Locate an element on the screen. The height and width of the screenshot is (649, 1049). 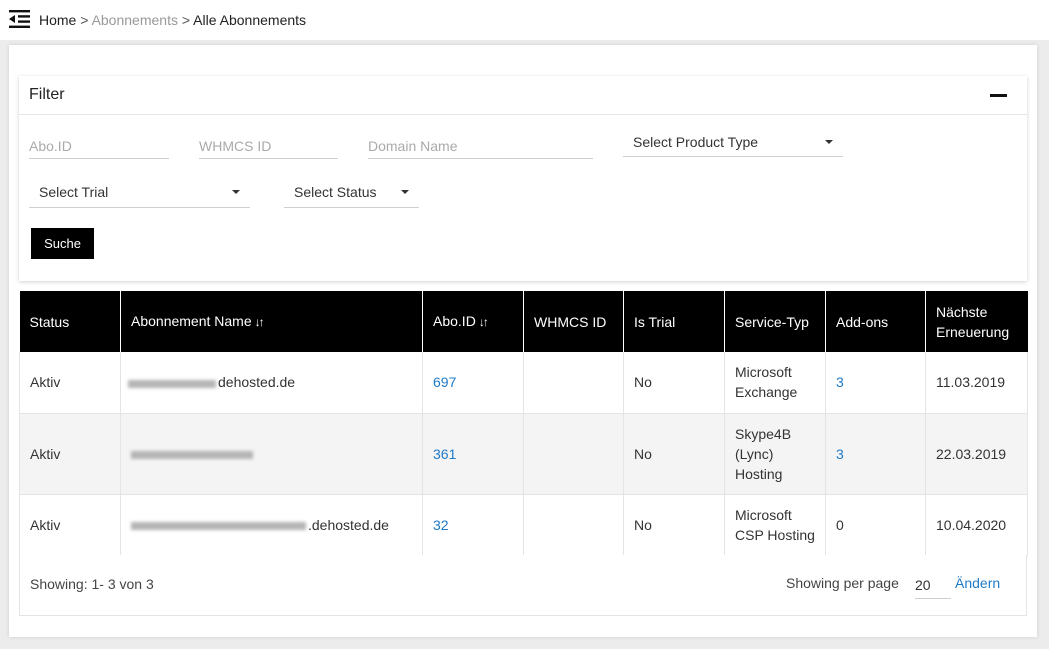
breadcrumb-home: Home is located at coordinates (57, 20).